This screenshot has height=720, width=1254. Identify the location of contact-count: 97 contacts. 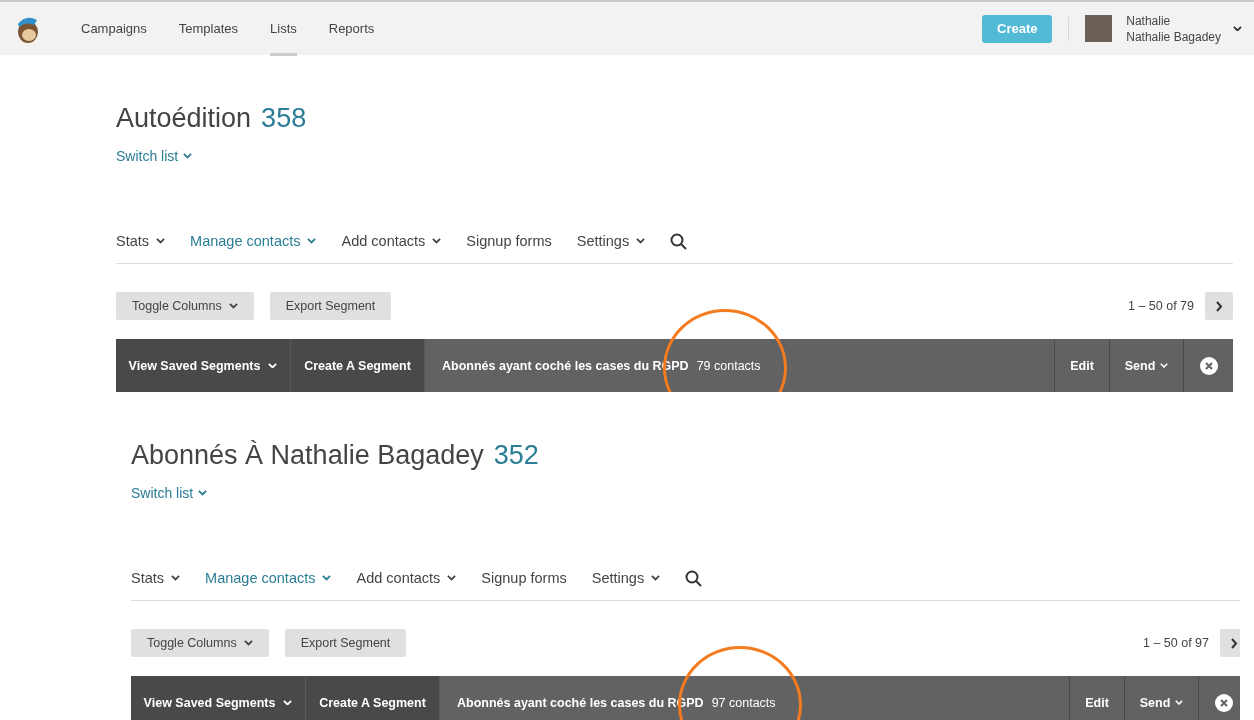
(743, 702).